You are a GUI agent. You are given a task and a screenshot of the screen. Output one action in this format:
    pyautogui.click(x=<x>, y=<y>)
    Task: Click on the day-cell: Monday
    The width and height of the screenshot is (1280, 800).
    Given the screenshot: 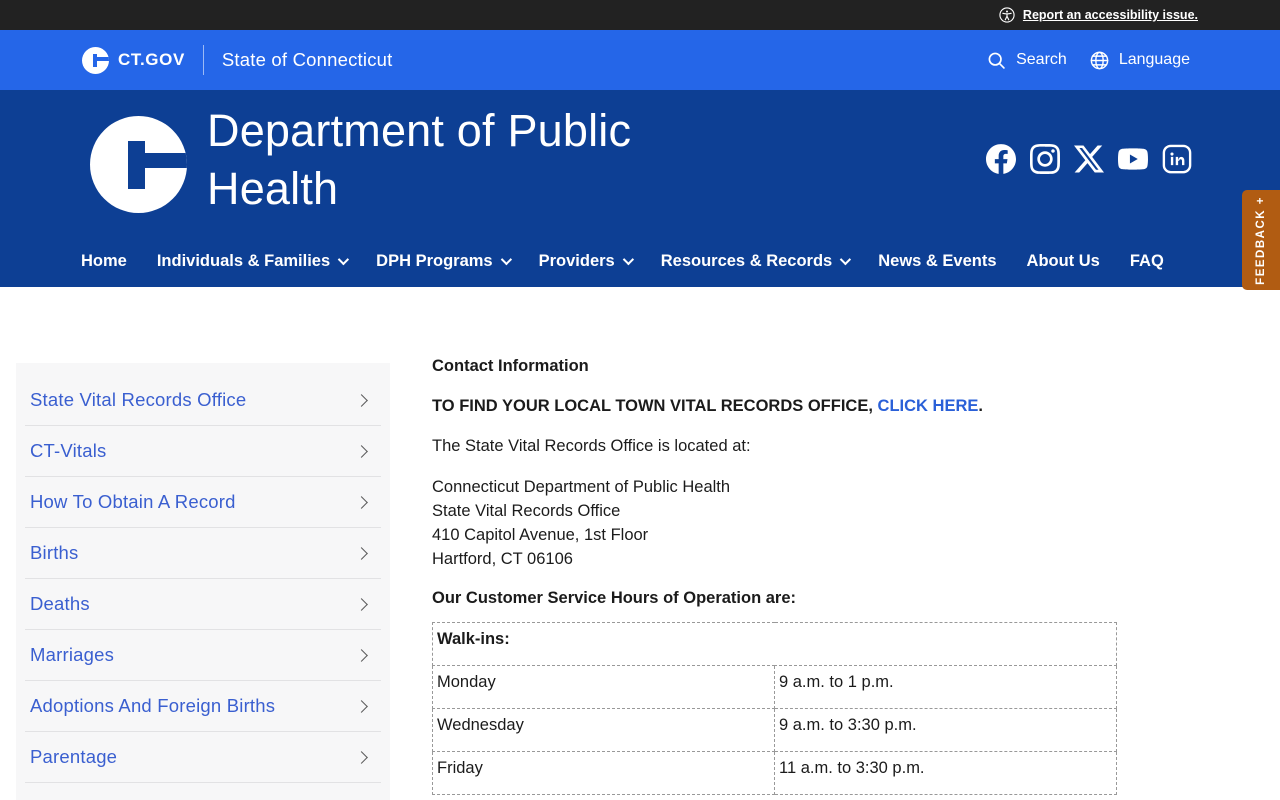 What is the action you would take?
    pyautogui.click(x=603, y=687)
    